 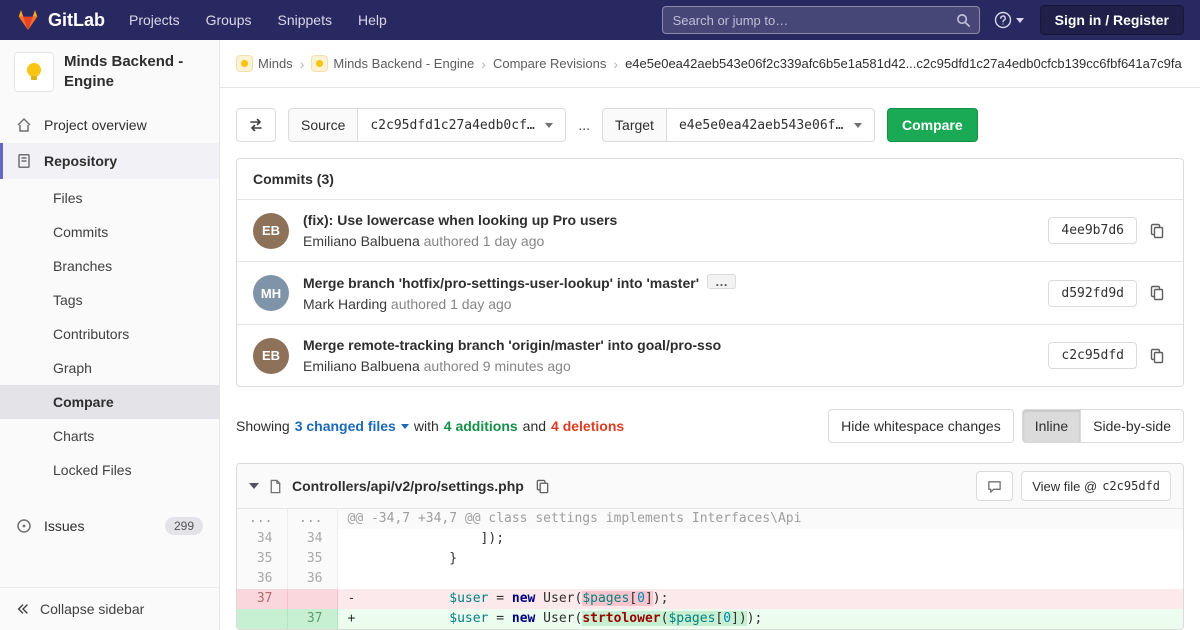 I want to click on code-cell: }, so click(x=760, y=559).